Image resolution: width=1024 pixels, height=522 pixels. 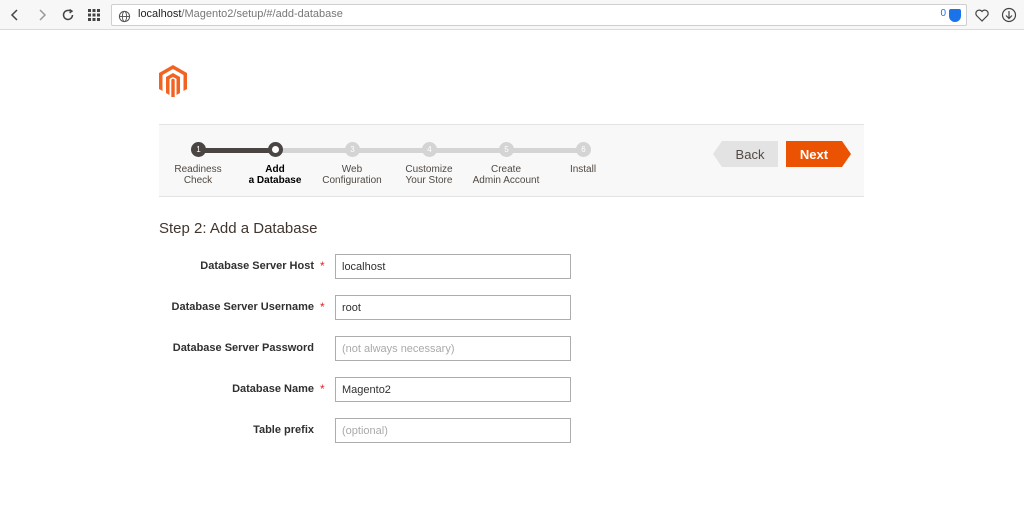 What do you see at coordinates (429, 149) in the screenshot?
I see `step-dot-4: 4` at bounding box center [429, 149].